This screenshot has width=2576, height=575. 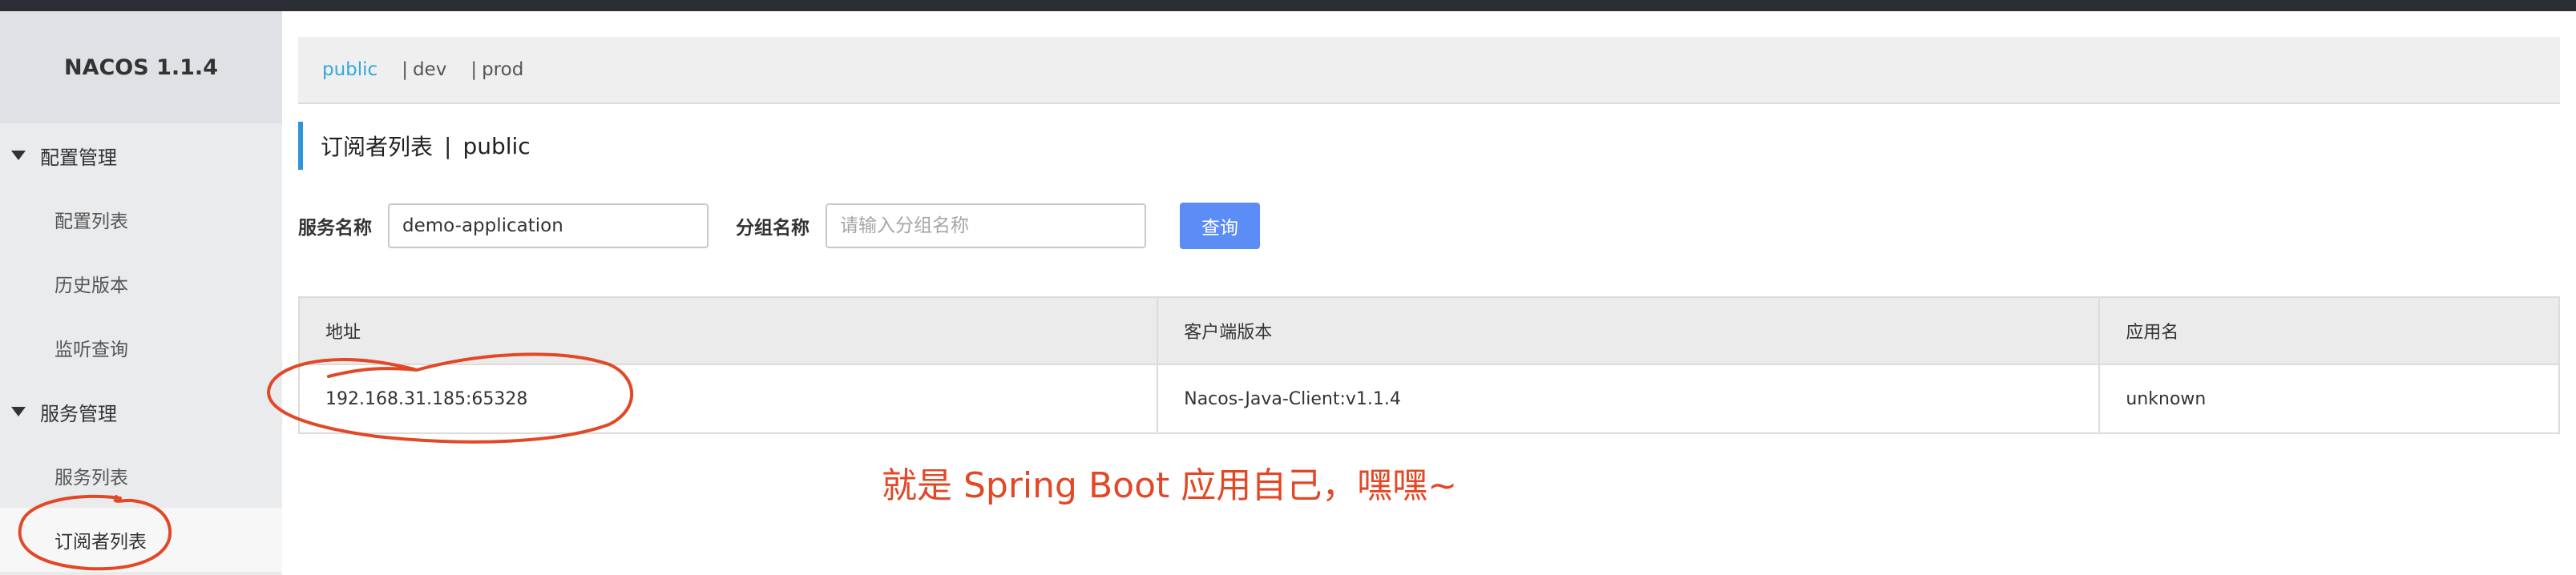 What do you see at coordinates (986, 225) in the screenshot?
I see `group-name-input` at bounding box center [986, 225].